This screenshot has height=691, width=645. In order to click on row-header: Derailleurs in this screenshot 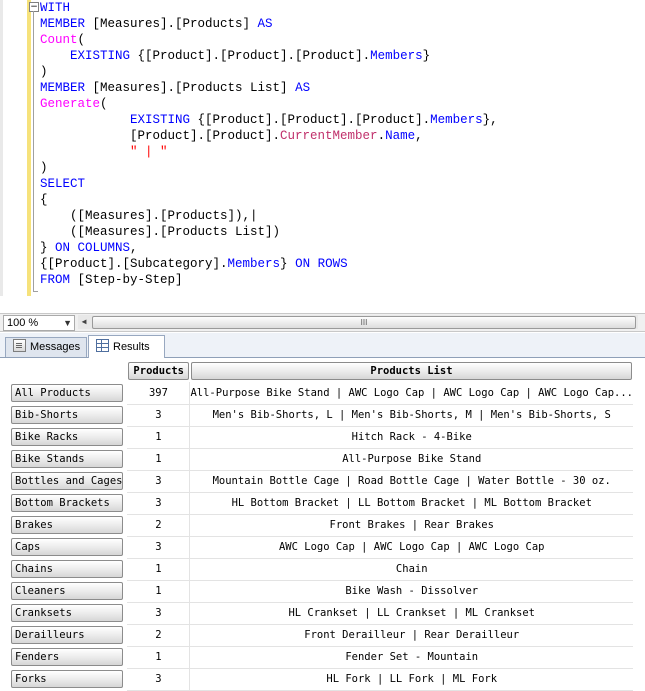, I will do `click(68, 635)`.